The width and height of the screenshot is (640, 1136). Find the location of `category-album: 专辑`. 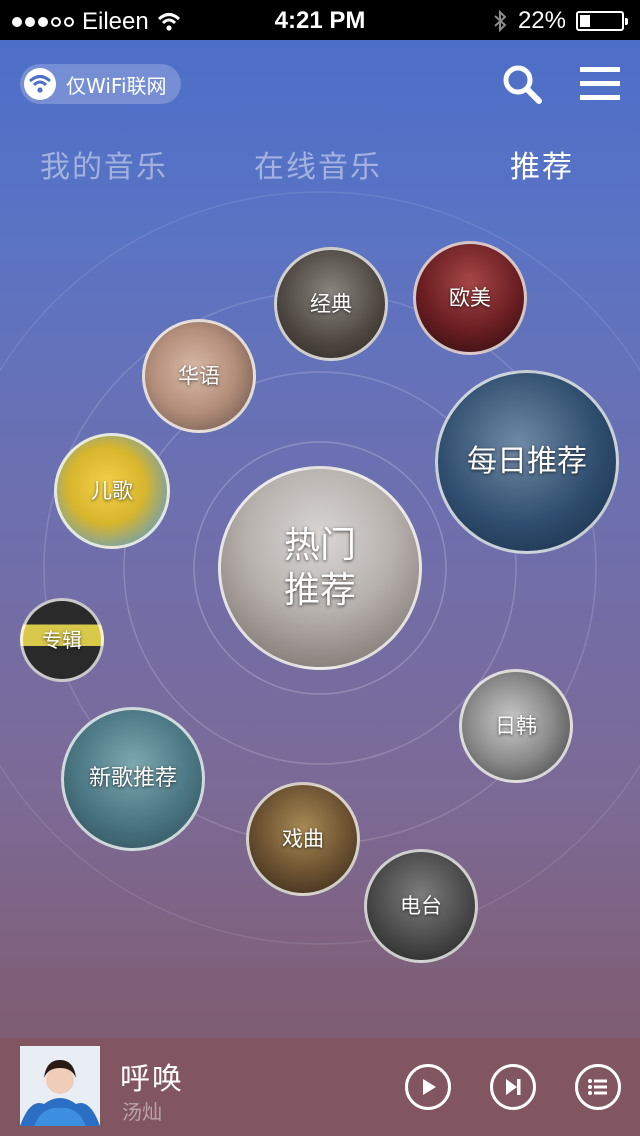

category-album: 专辑 is located at coordinates (62, 640).